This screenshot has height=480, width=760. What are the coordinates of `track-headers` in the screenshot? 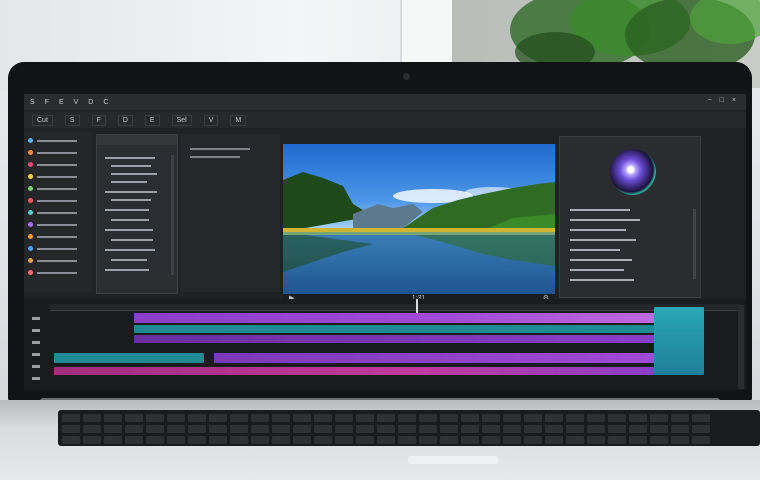 It's located at (37, 349).